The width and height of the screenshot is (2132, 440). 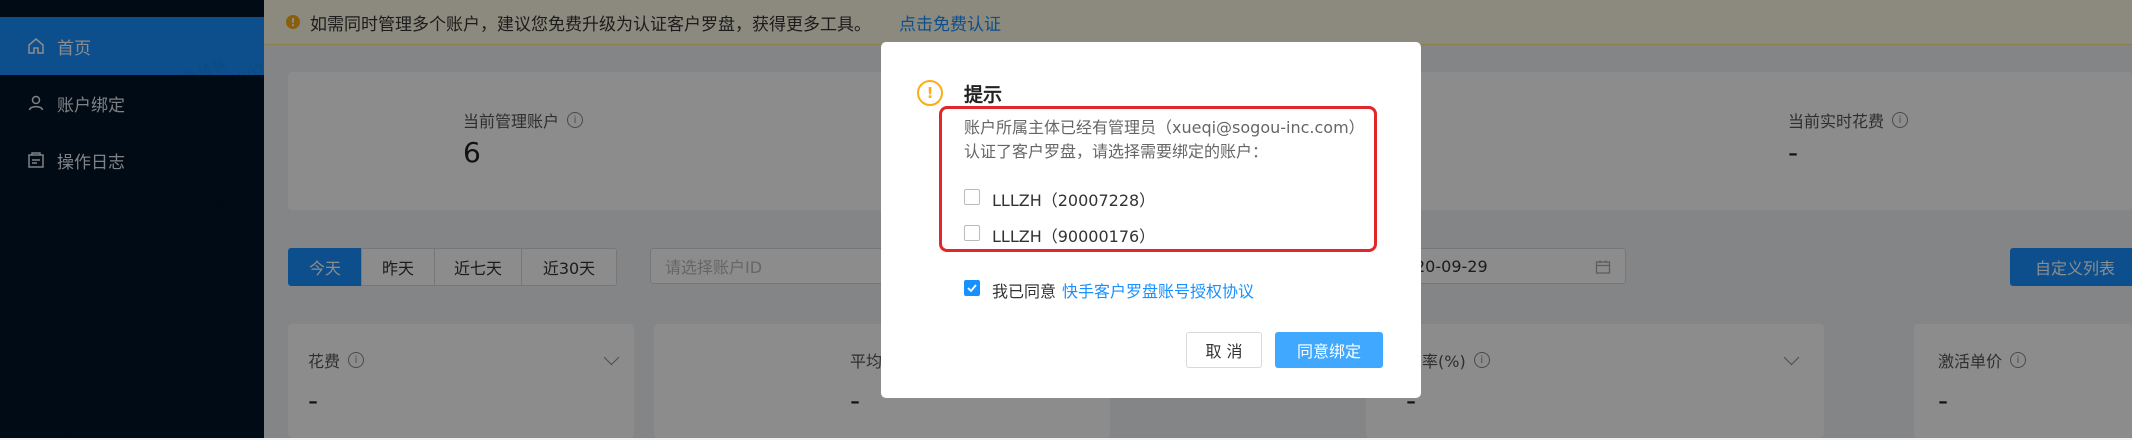 I want to click on cancel-button: 取 消, so click(x=1224, y=350).